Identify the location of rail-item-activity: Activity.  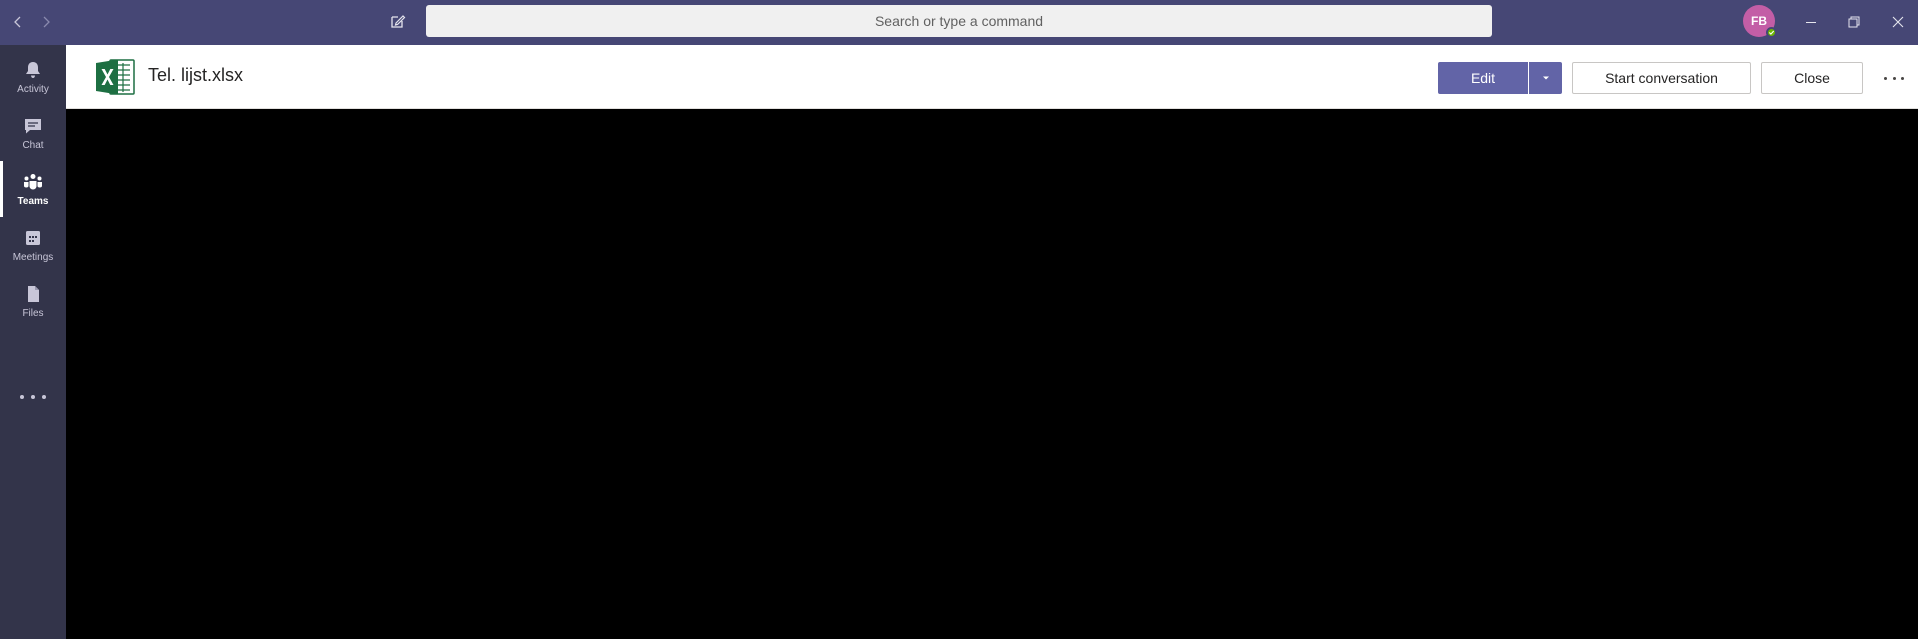
(33, 77).